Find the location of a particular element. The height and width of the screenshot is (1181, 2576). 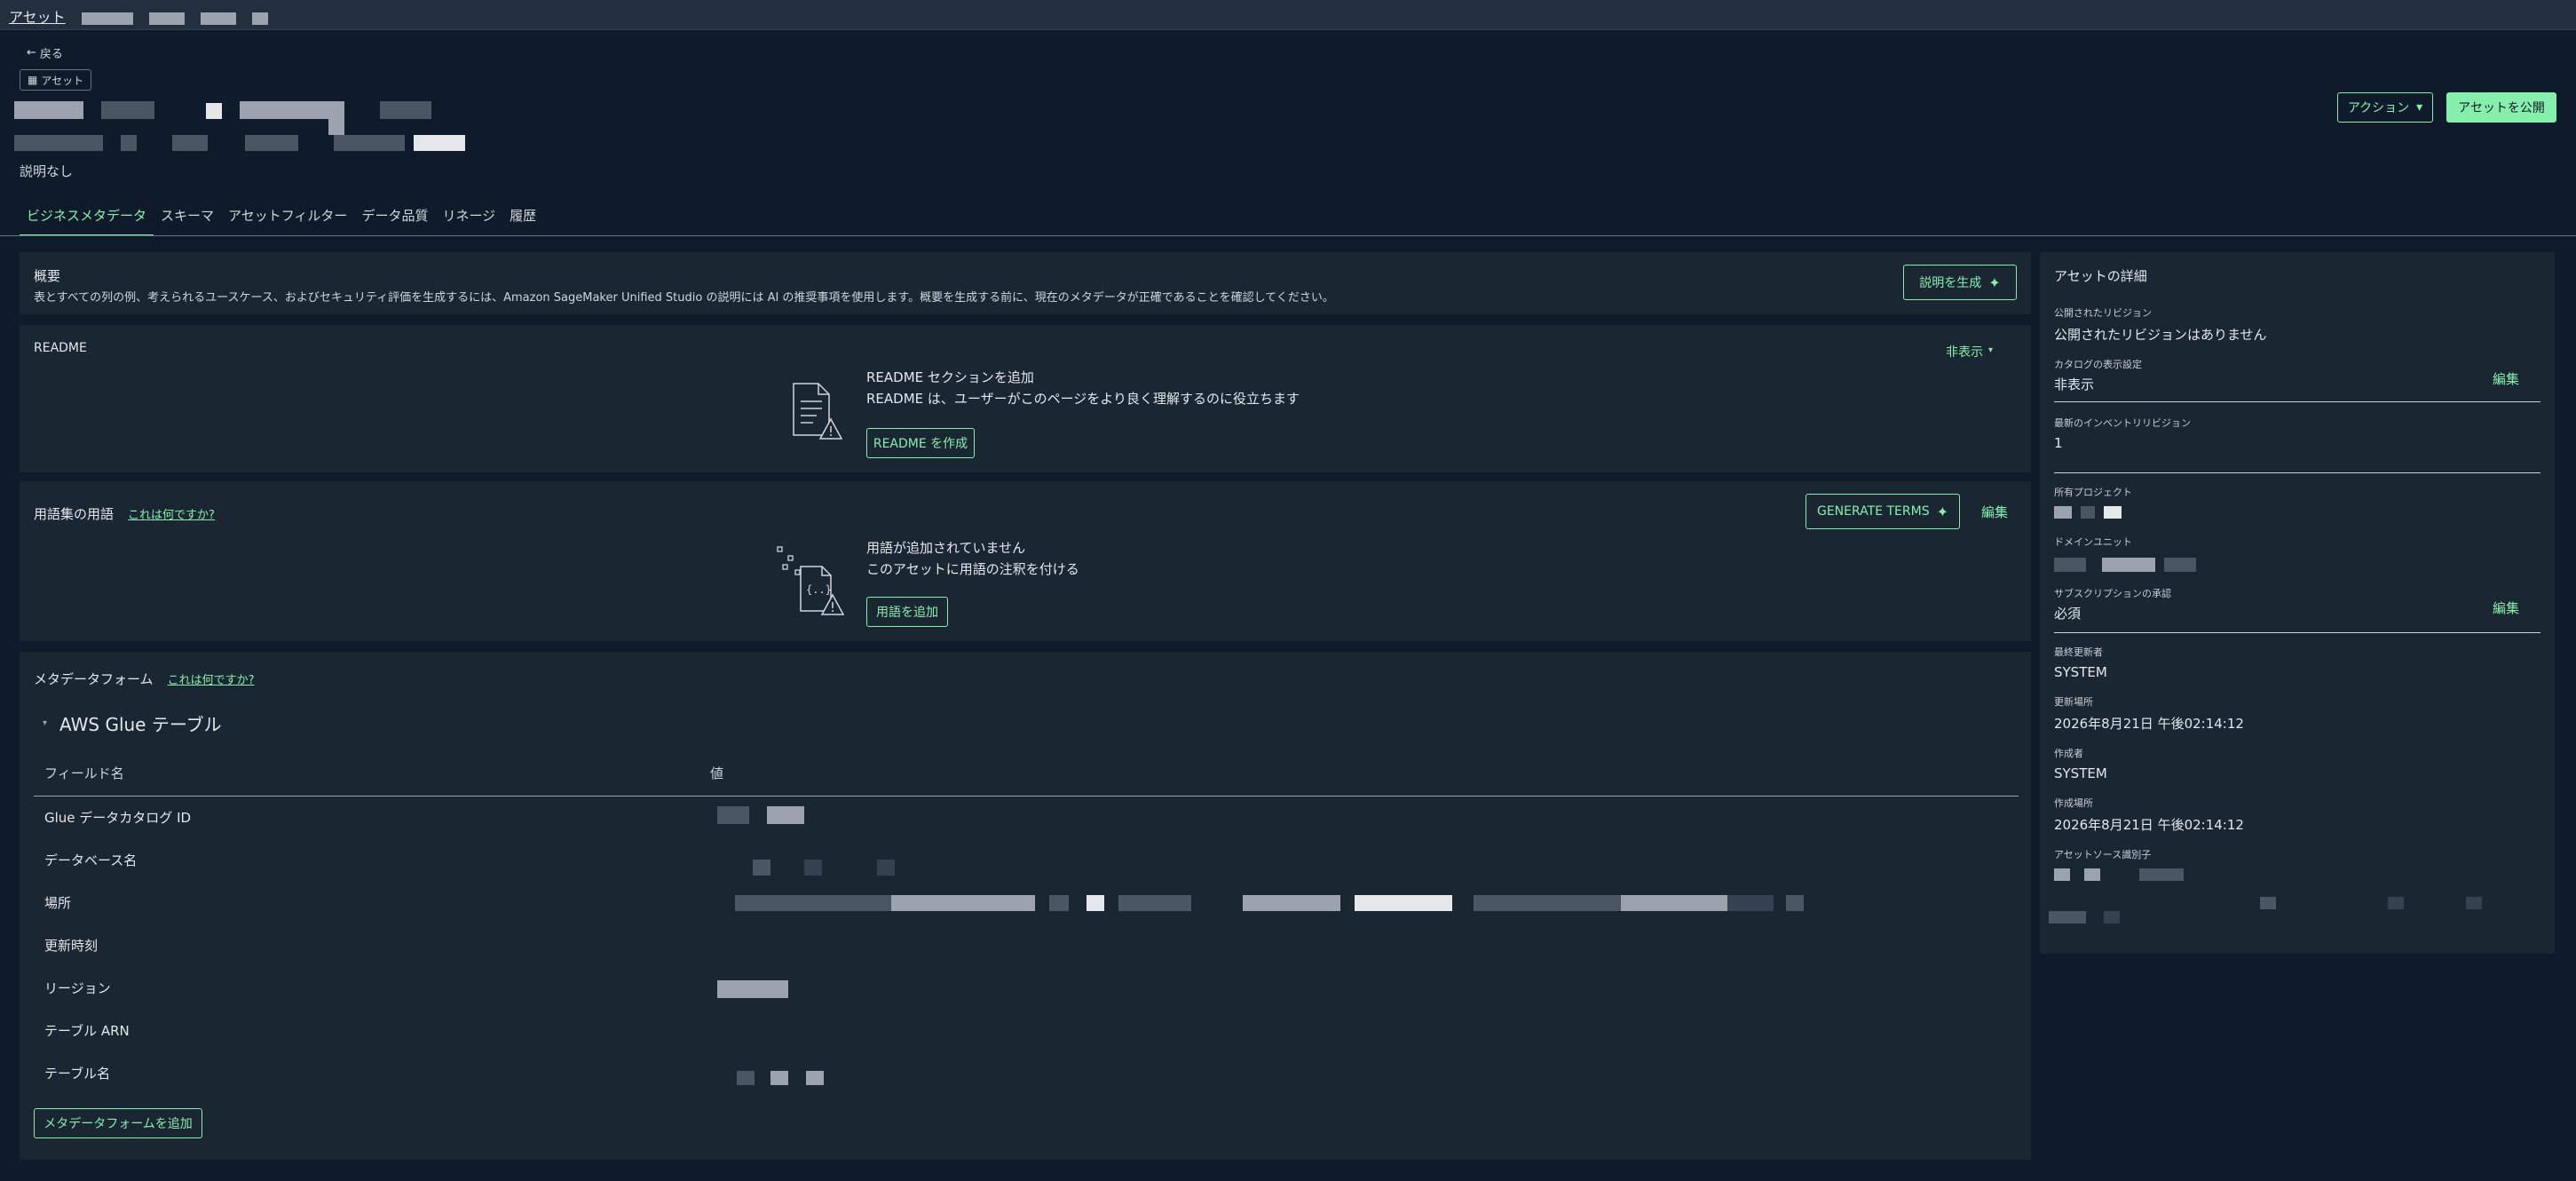

table-icon: ▦ is located at coordinates (33, 80).